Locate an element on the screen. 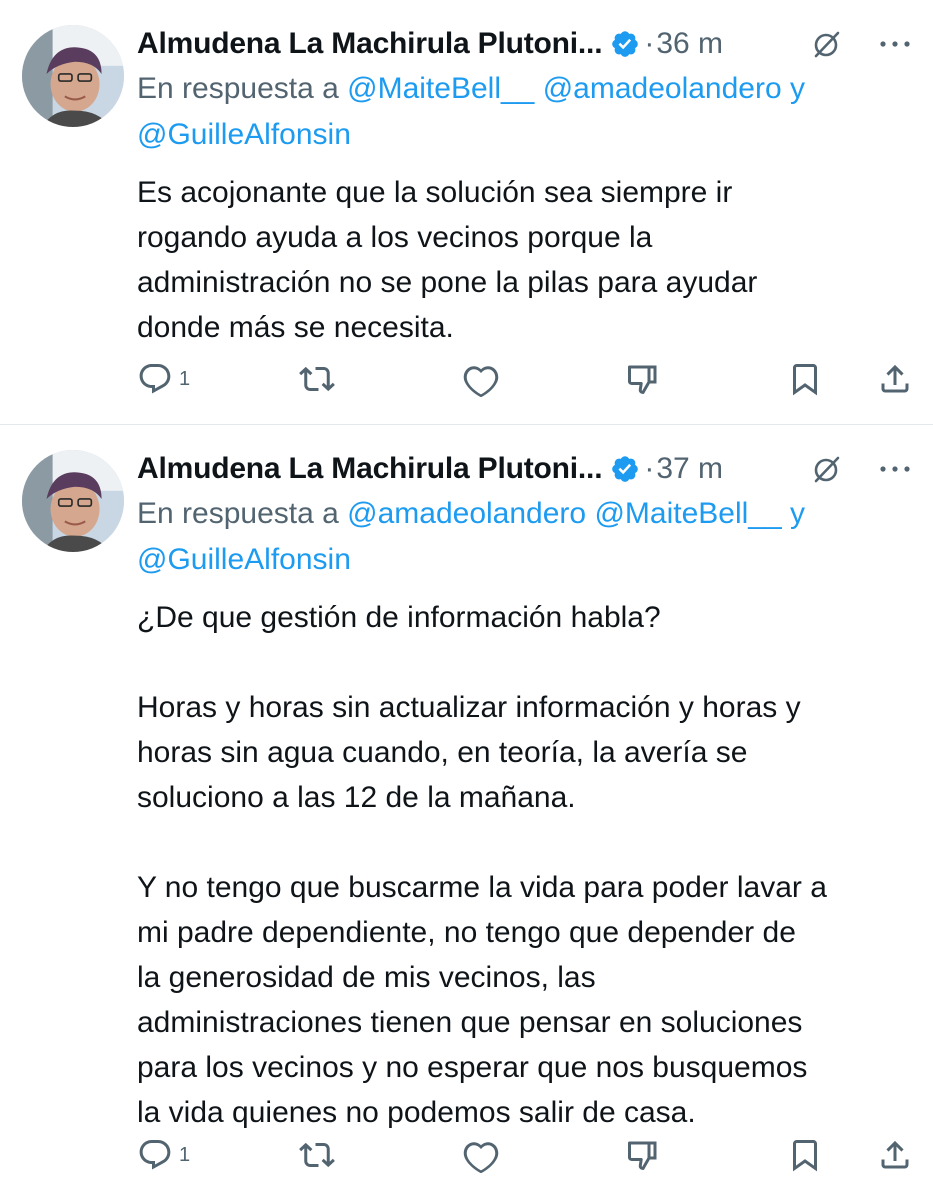 The image size is (933, 1199). timestamp: 37 m is located at coordinates (689, 469).